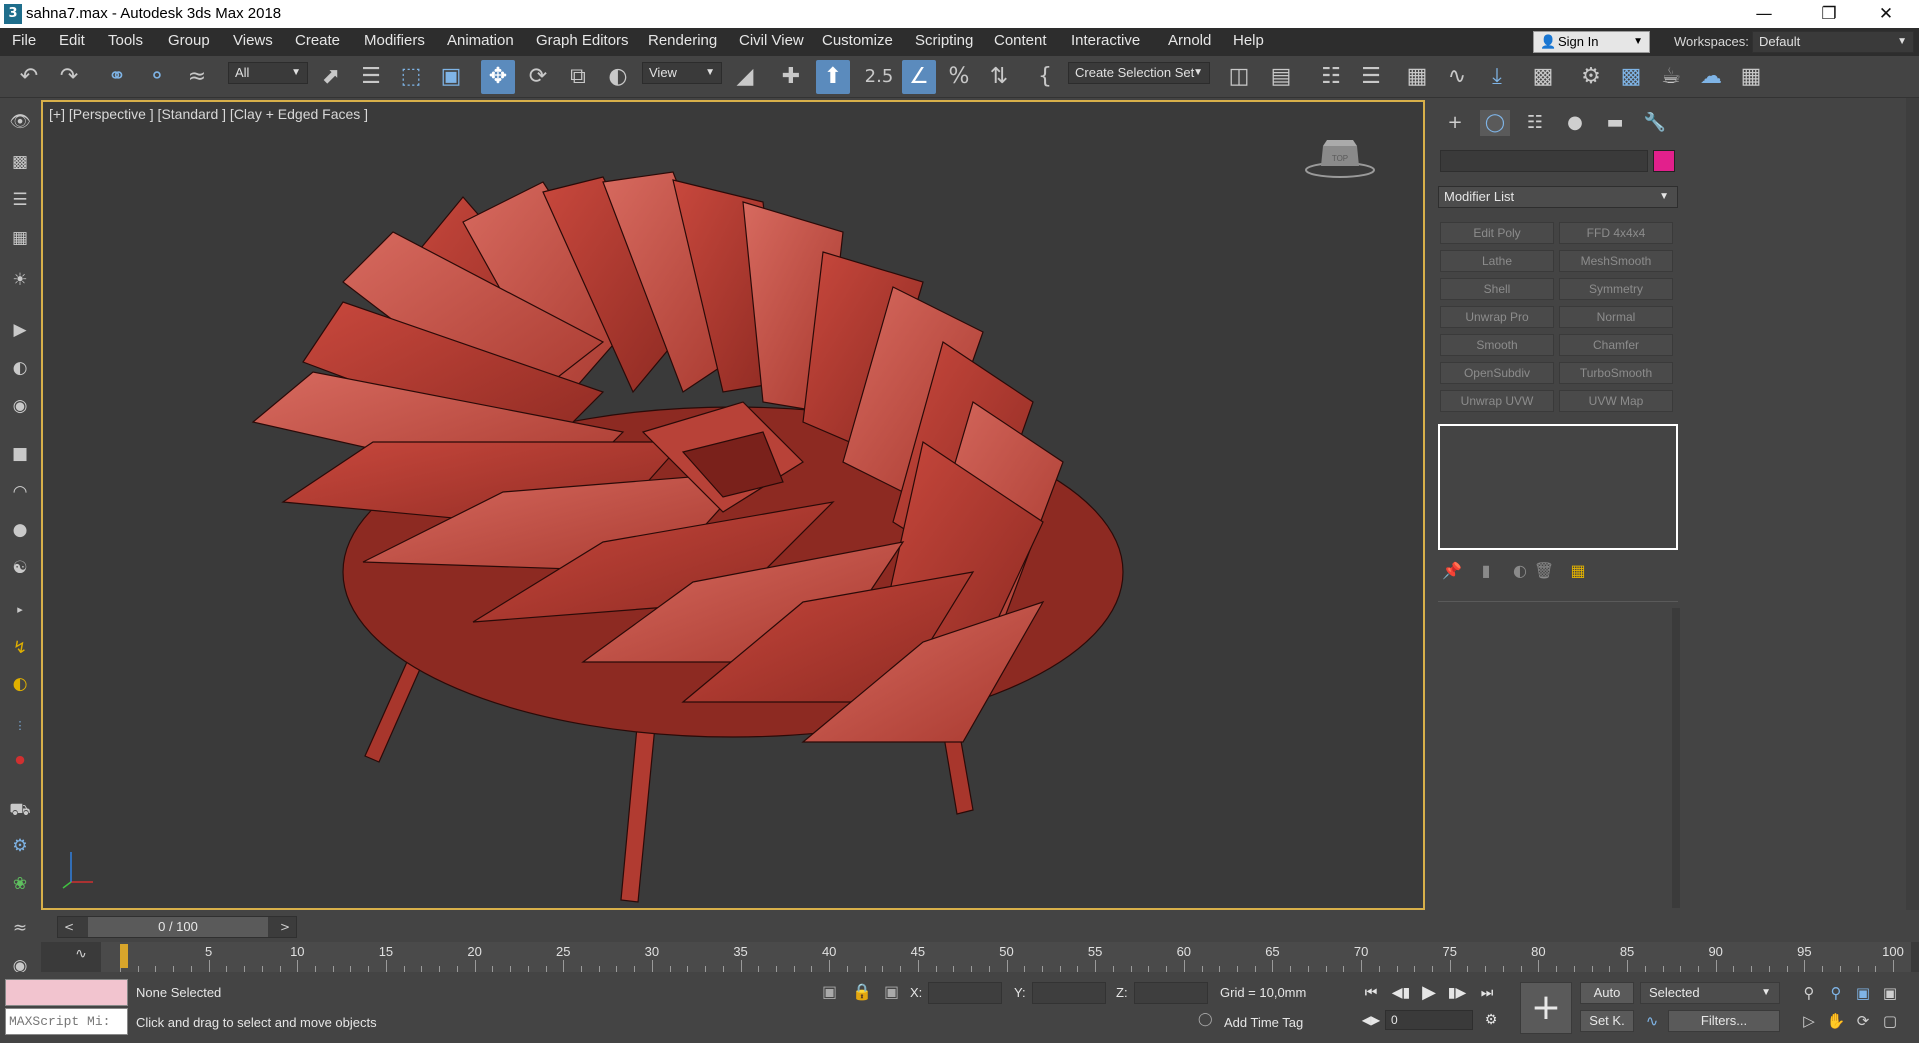  I want to click on pan-icon: ✋, so click(1836, 1021).